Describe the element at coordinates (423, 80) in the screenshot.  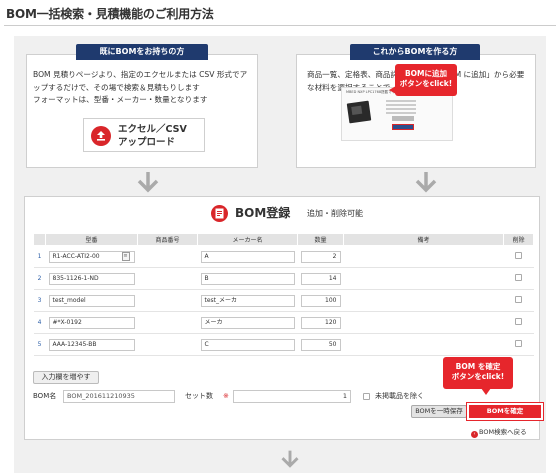
I see `add-to-bom-callout: BOMに追加 ボタンをclick!` at that location.